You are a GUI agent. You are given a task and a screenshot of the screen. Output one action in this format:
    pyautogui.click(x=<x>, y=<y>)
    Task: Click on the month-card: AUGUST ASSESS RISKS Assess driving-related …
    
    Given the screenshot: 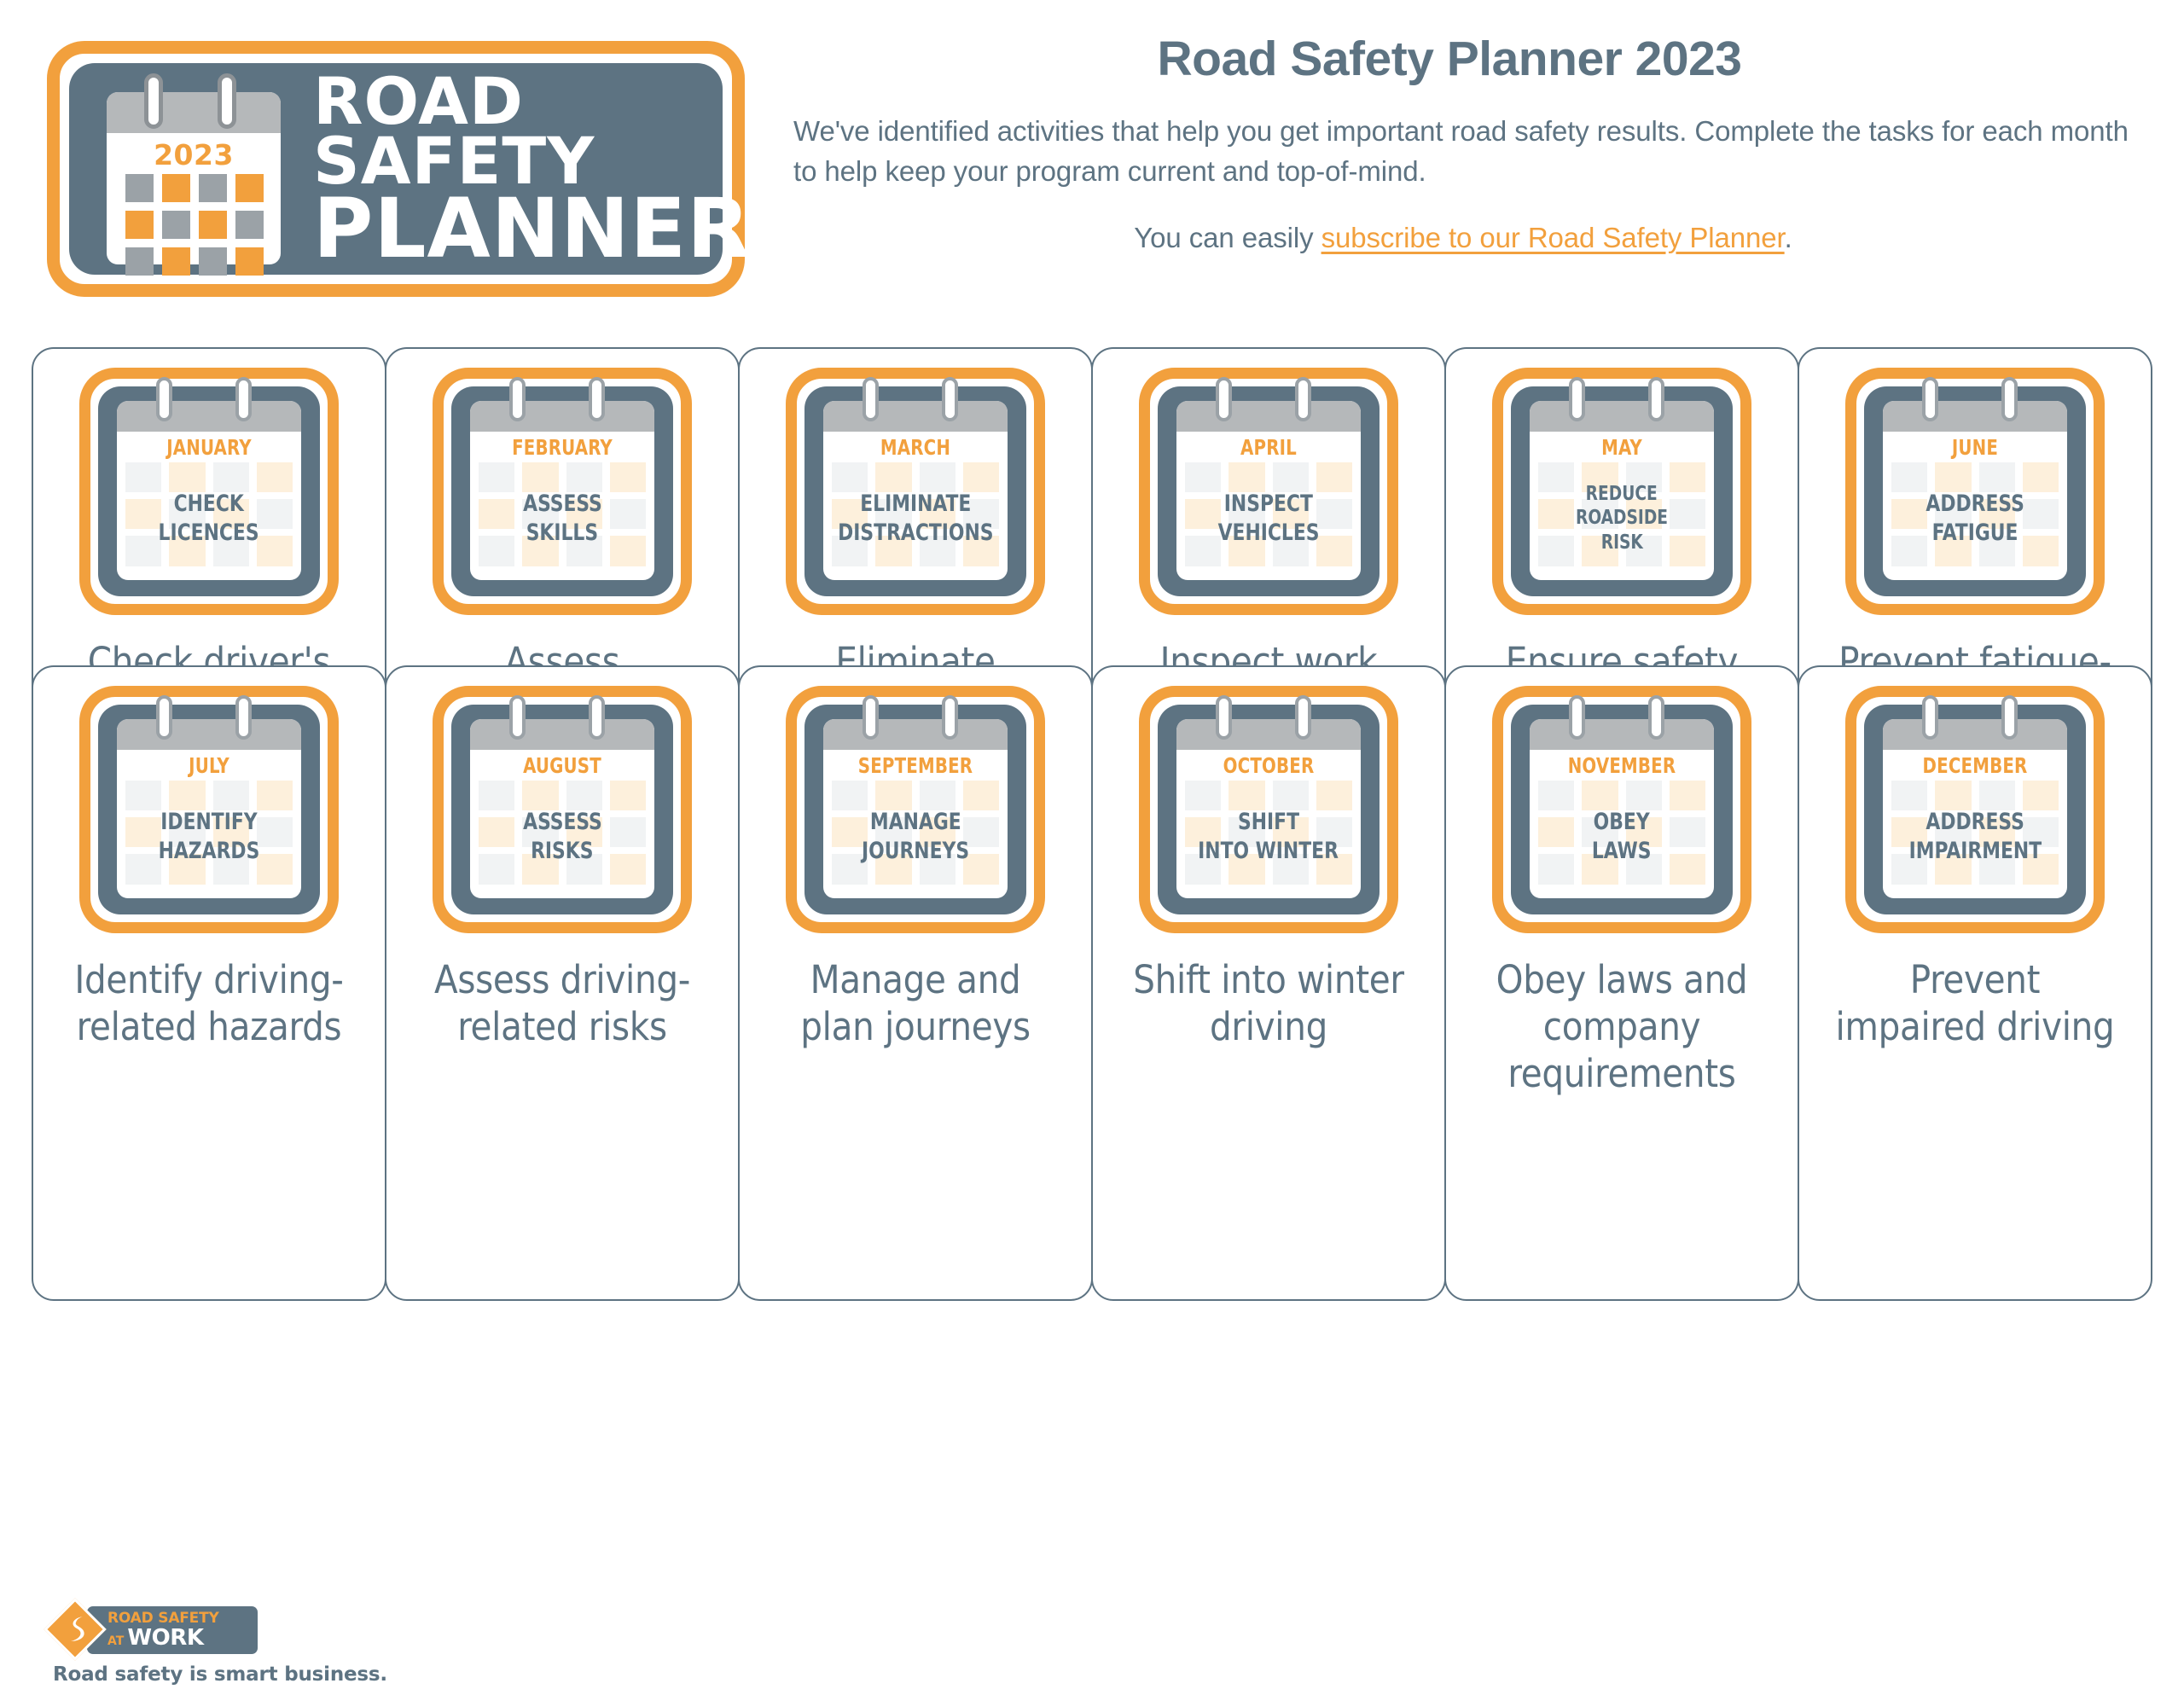 What is the action you would take?
    pyautogui.click(x=562, y=983)
    